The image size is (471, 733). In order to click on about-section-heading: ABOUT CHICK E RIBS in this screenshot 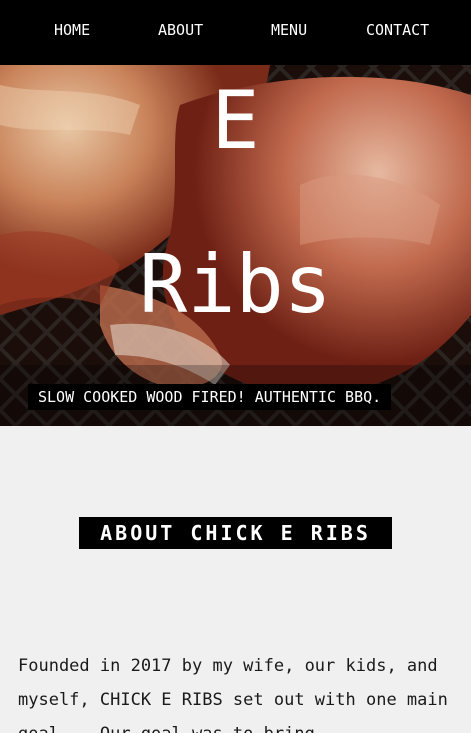, I will do `click(235, 533)`.